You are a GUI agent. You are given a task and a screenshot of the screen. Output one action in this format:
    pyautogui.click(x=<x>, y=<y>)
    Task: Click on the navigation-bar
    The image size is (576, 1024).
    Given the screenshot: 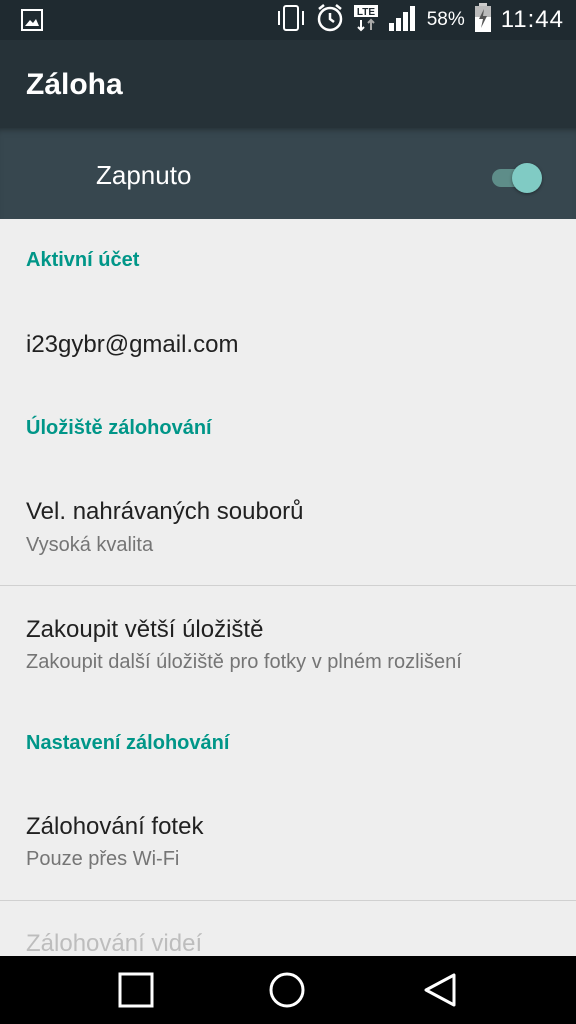 What is the action you would take?
    pyautogui.click(x=288, y=990)
    